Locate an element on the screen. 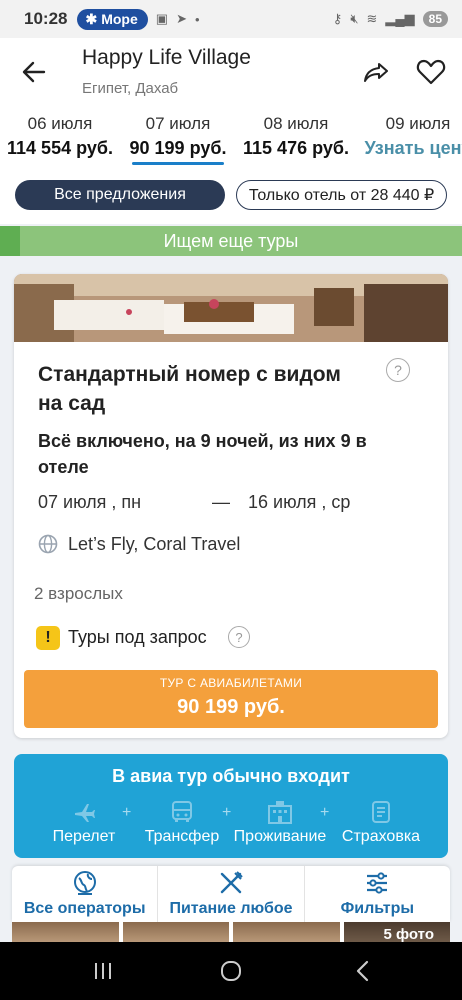 This screenshot has height=1000, width=462. home-icon is located at coordinates (231, 971).